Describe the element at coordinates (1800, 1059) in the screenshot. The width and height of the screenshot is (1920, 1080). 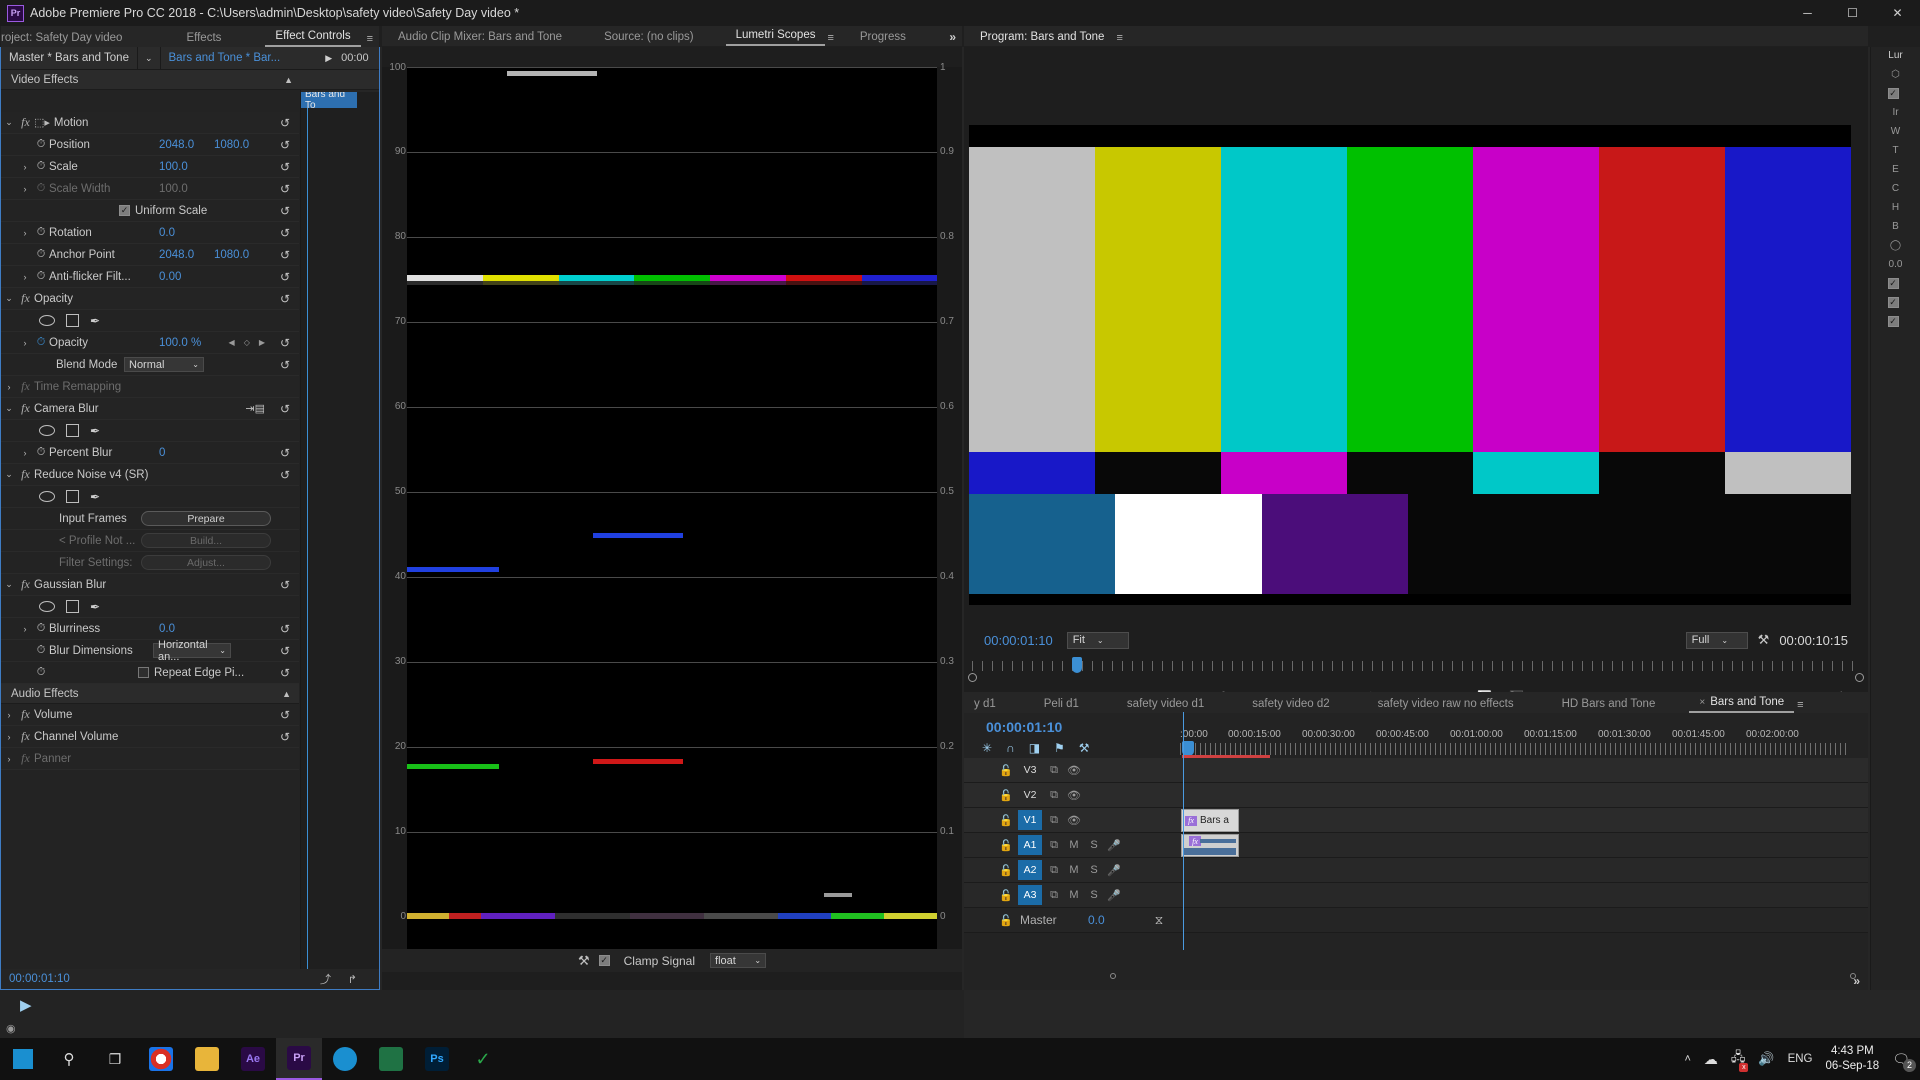
I see `language-indicator: ENG` at that location.